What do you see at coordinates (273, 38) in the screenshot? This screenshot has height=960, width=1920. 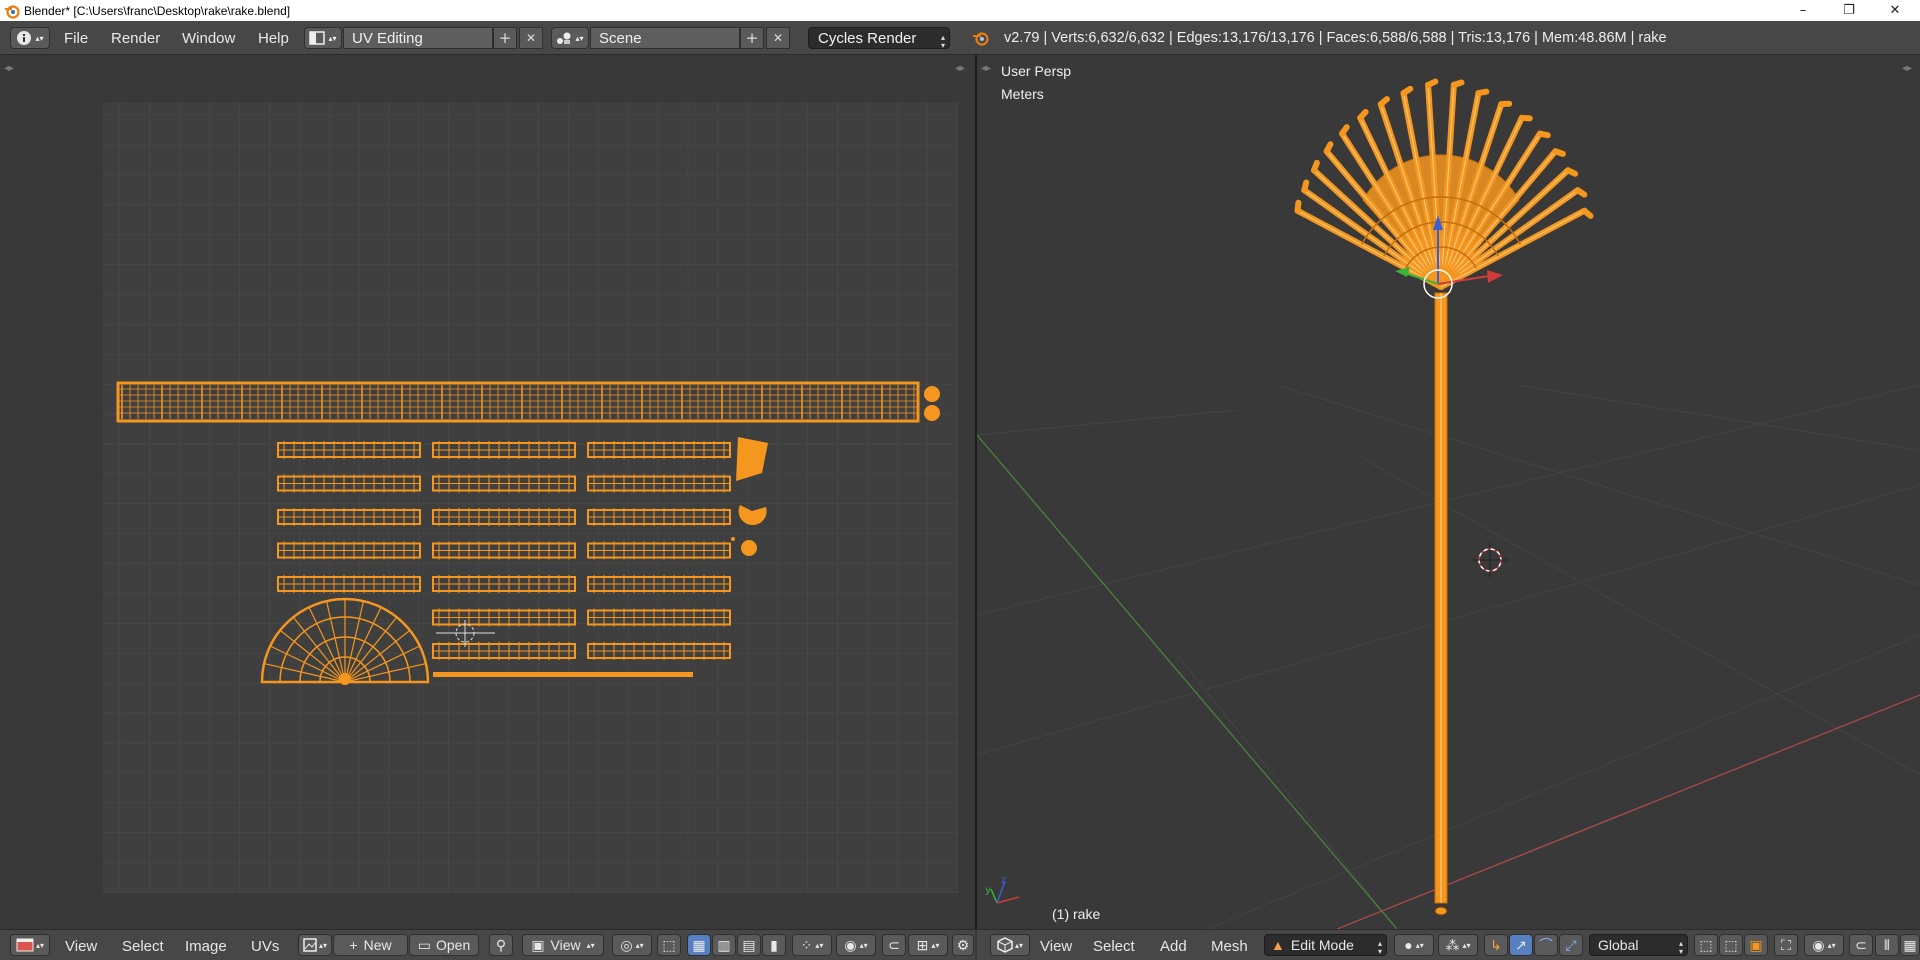 I see `menu-help: Help` at bounding box center [273, 38].